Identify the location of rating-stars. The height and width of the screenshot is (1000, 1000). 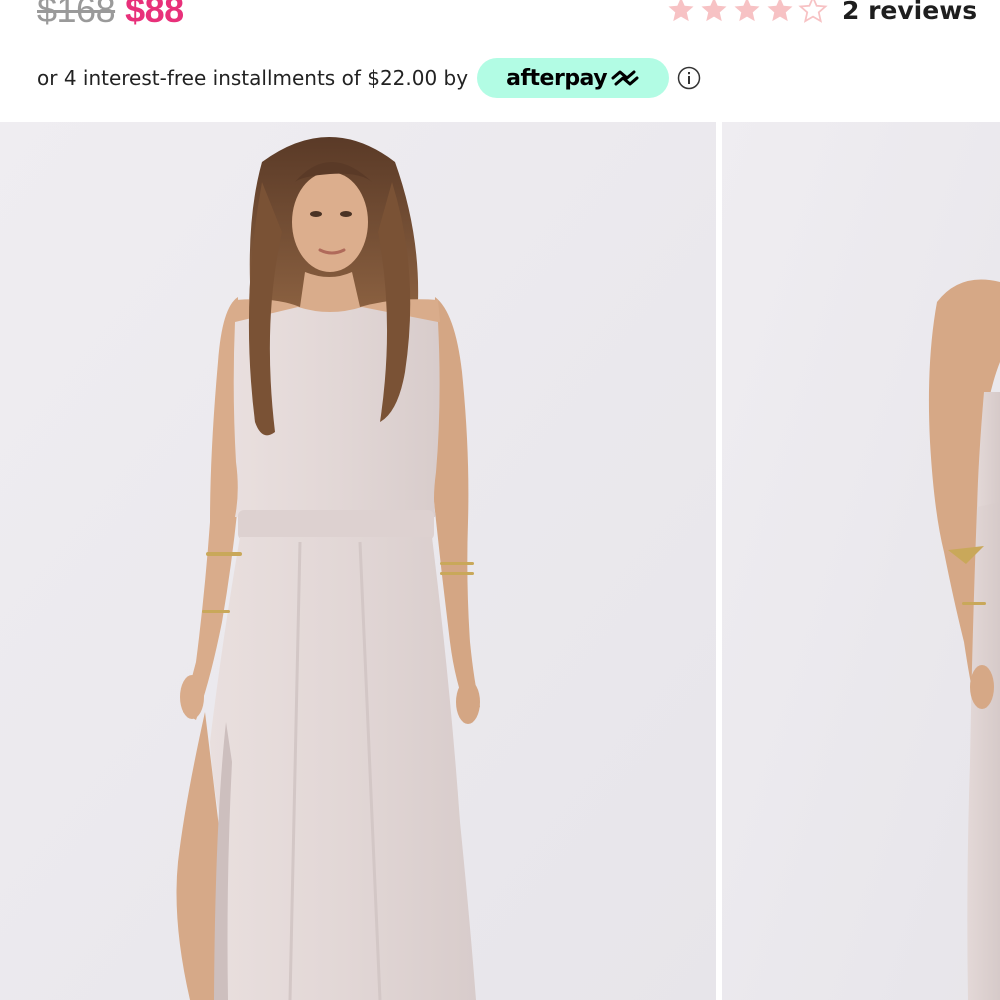
(747, 12).